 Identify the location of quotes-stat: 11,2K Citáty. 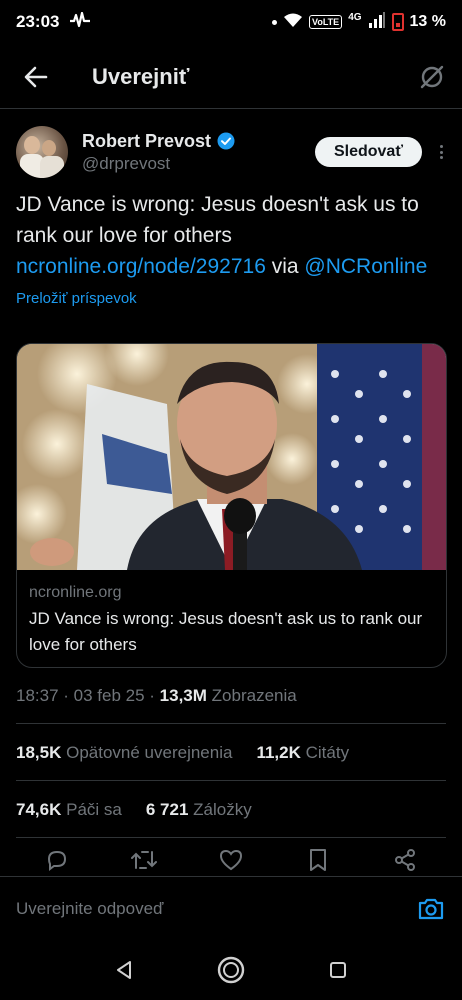
(302, 753).